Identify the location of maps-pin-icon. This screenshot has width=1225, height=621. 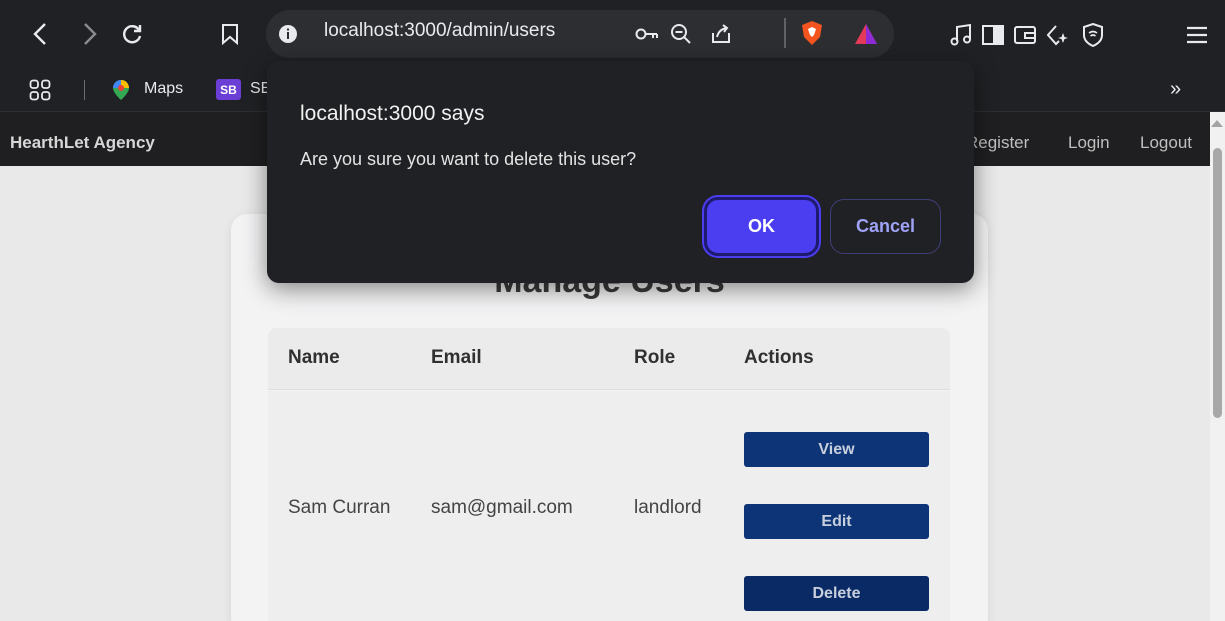
(121, 90).